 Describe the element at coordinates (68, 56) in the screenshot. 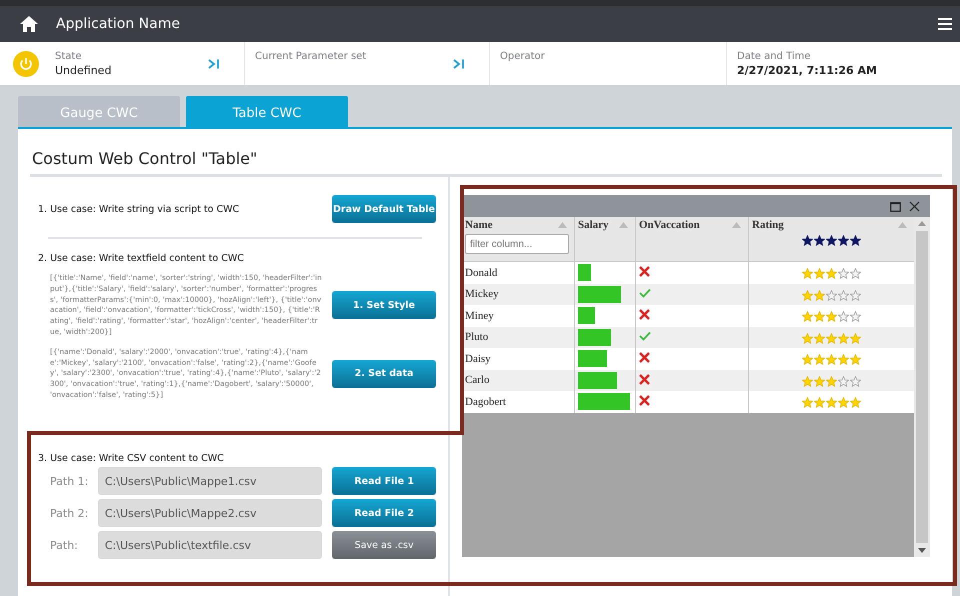

I see `status-label: State` at that location.